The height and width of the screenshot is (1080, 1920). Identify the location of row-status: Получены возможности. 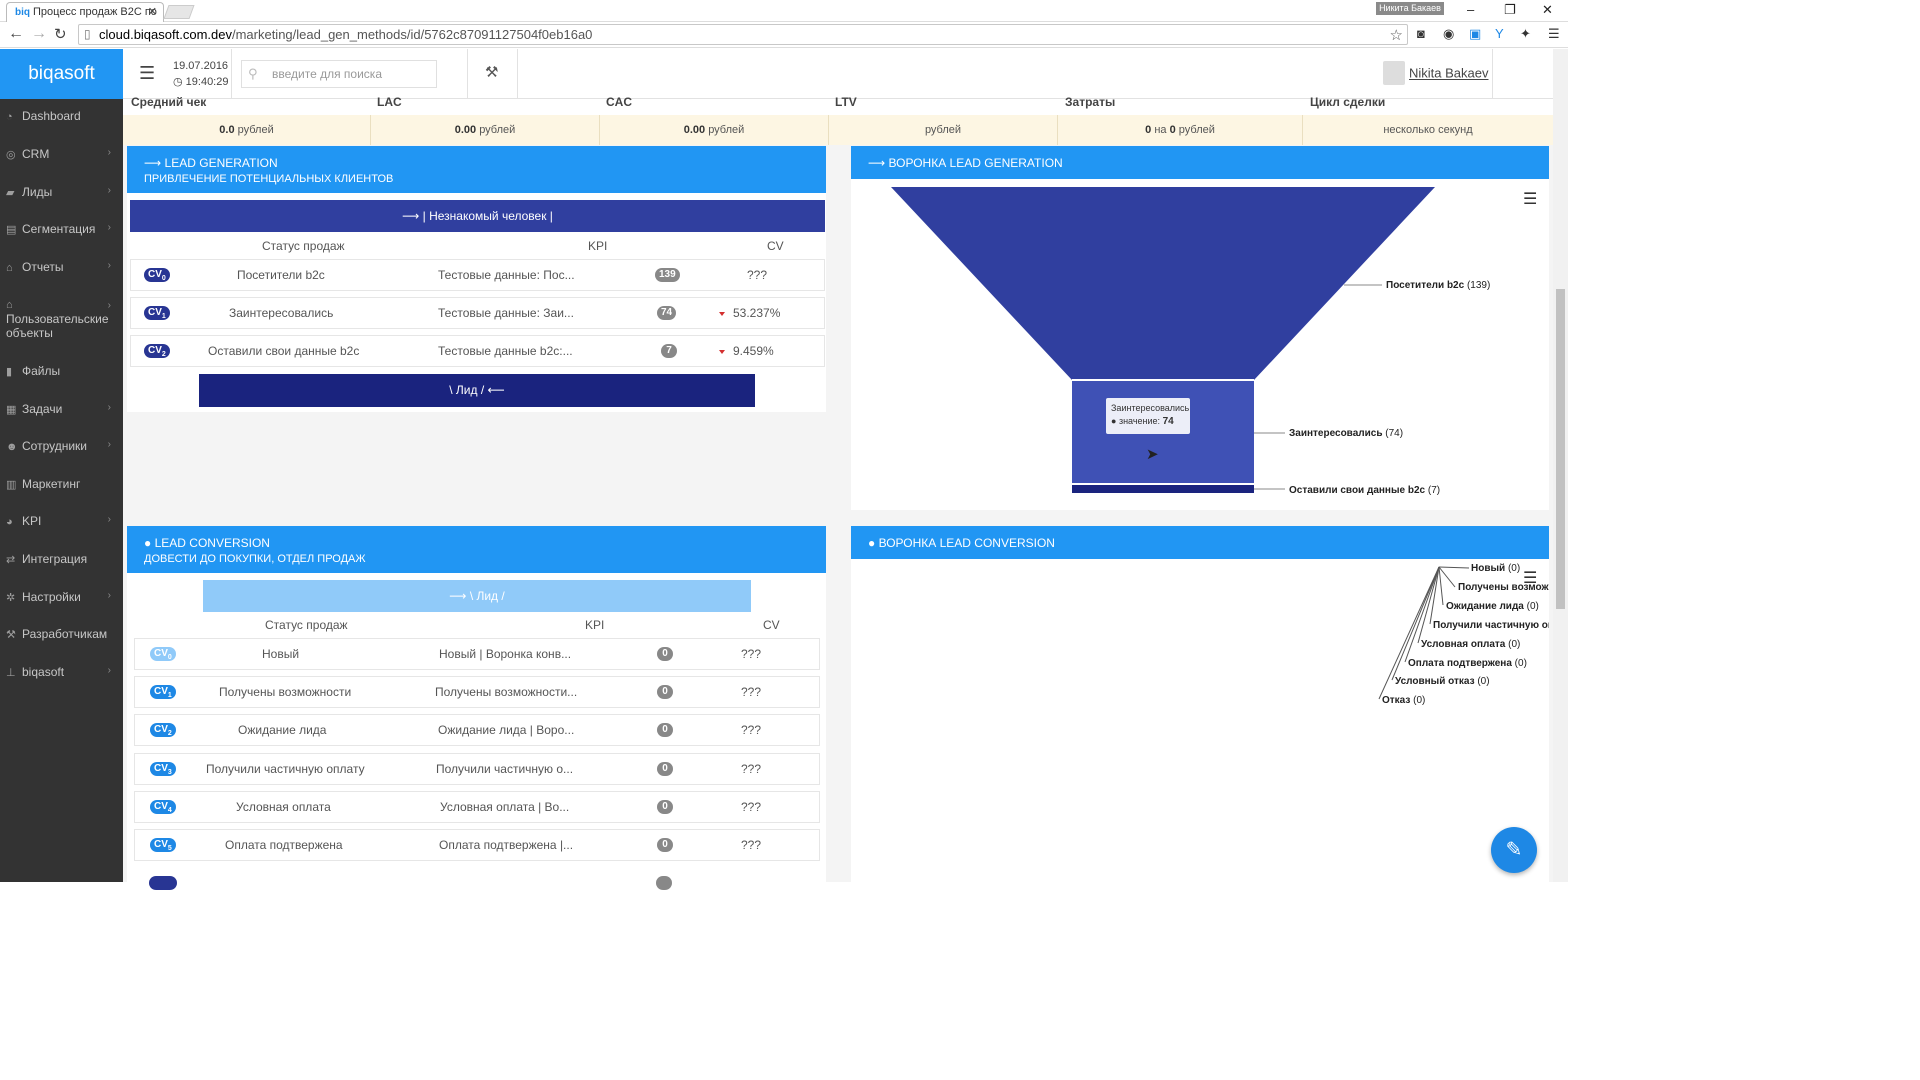
(285, 692).